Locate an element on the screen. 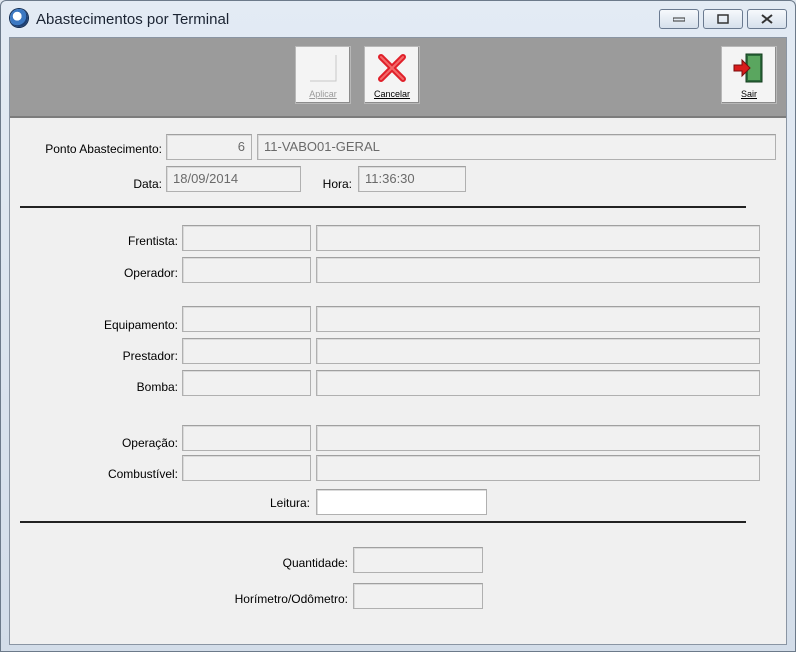  bomba-name-field is located at coordinates (538, 383).